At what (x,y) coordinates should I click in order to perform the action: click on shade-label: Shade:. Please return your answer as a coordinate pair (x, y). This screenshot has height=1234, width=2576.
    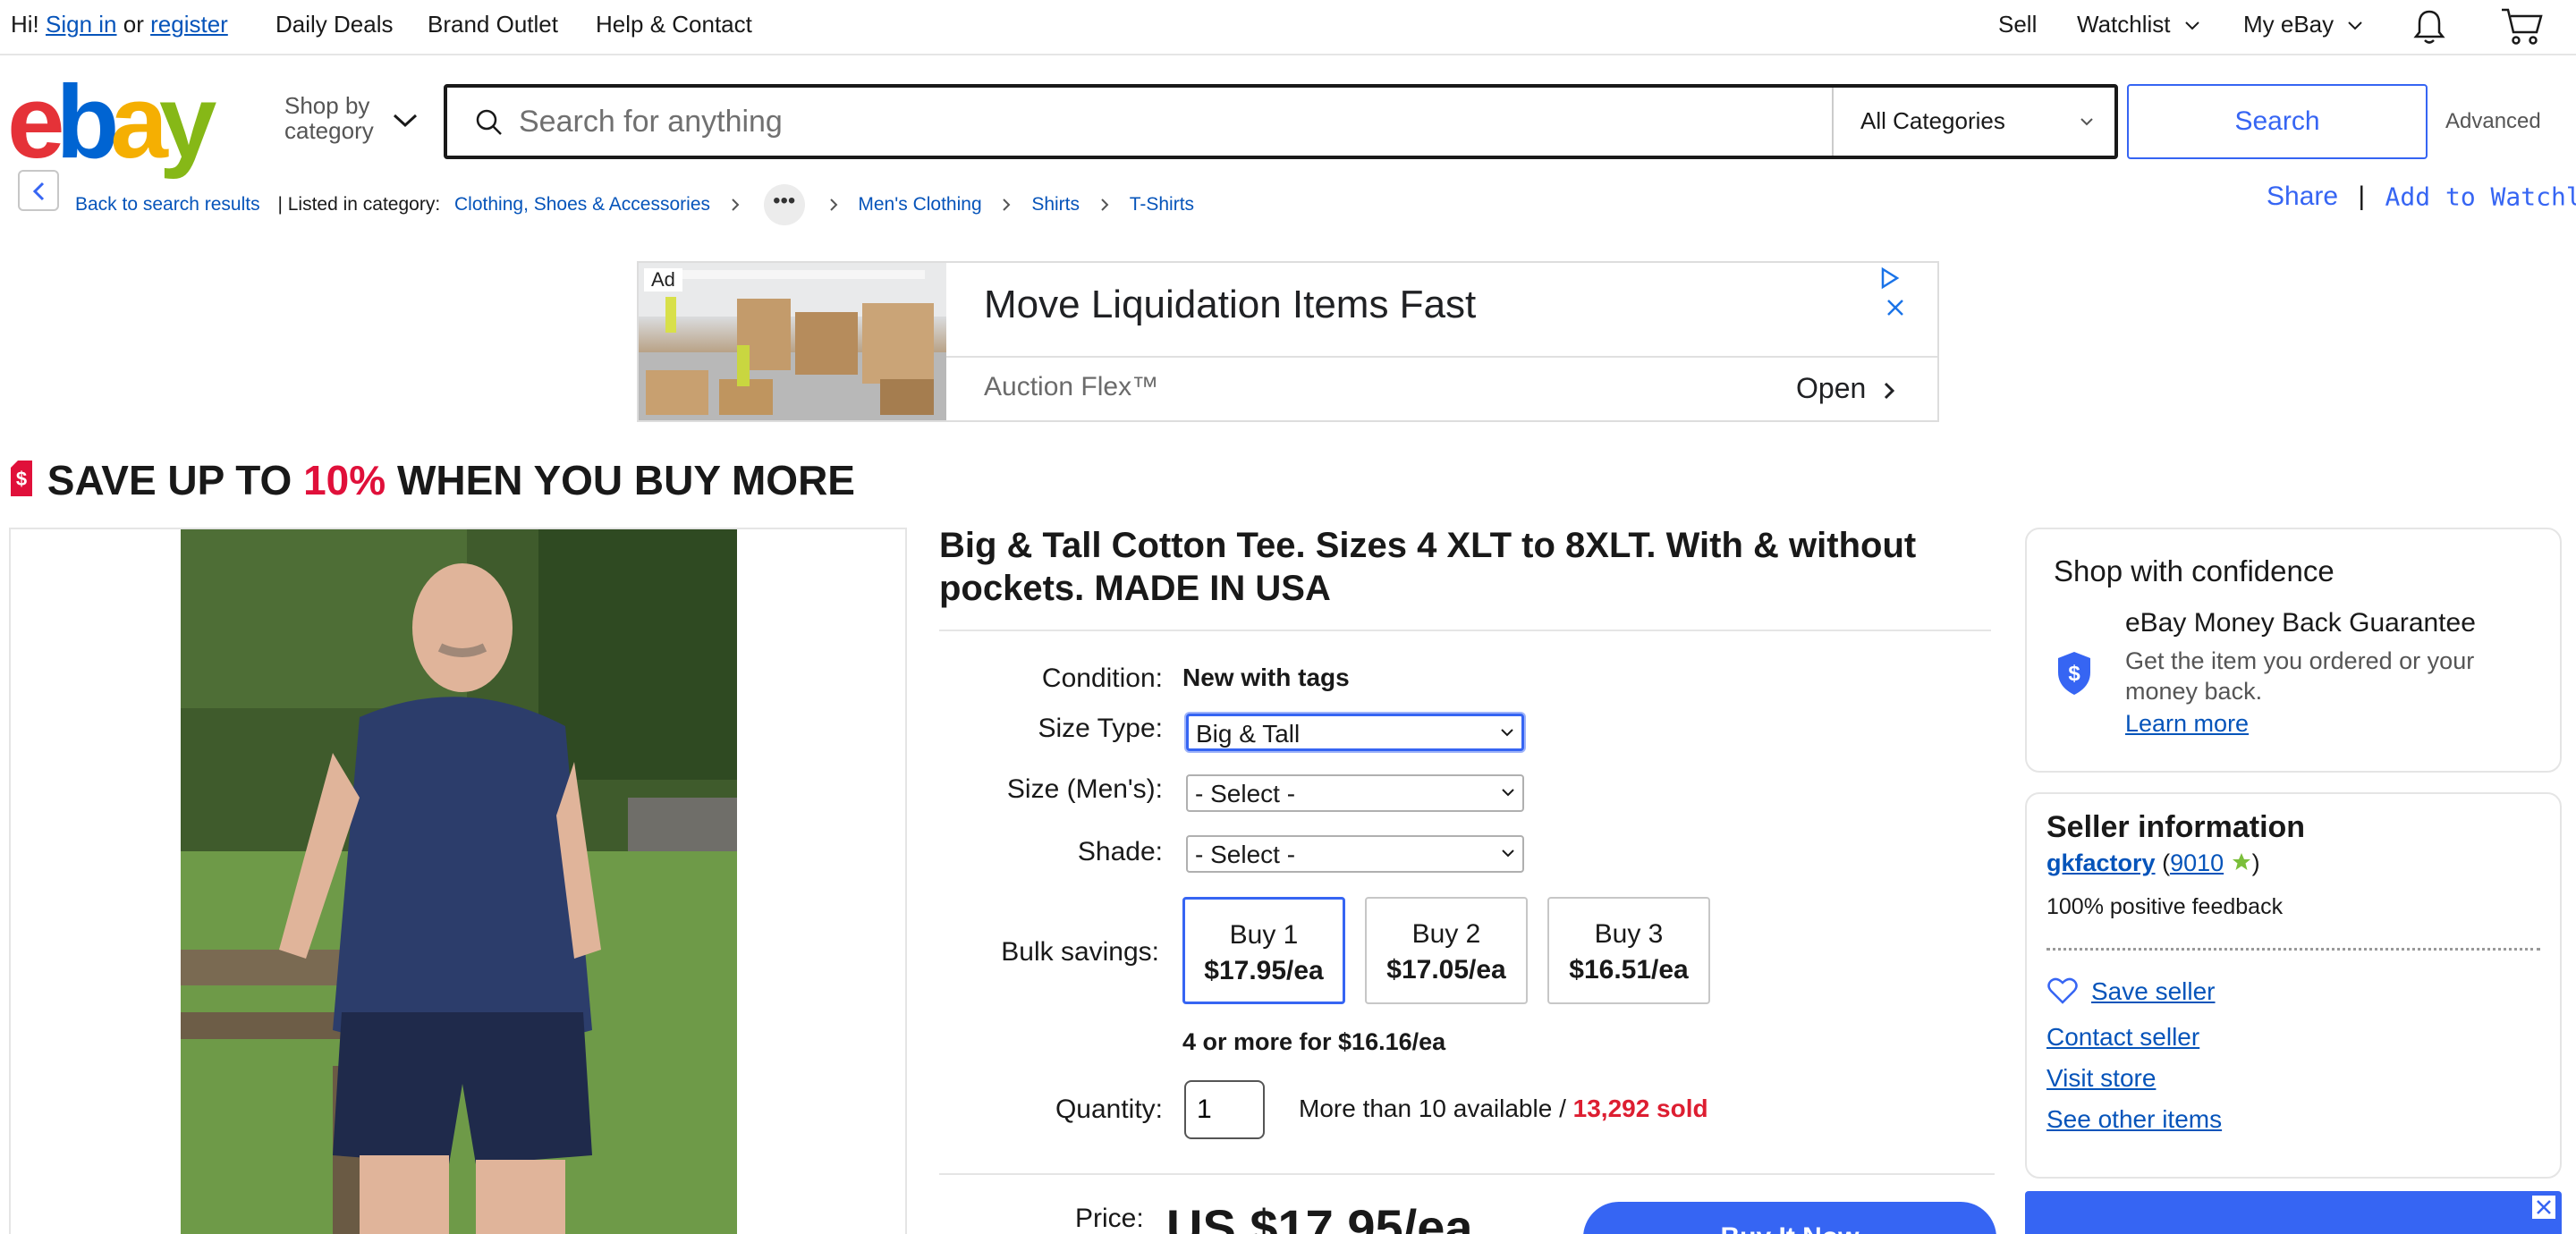
    Looking at the image, I should click on (1120, 851).